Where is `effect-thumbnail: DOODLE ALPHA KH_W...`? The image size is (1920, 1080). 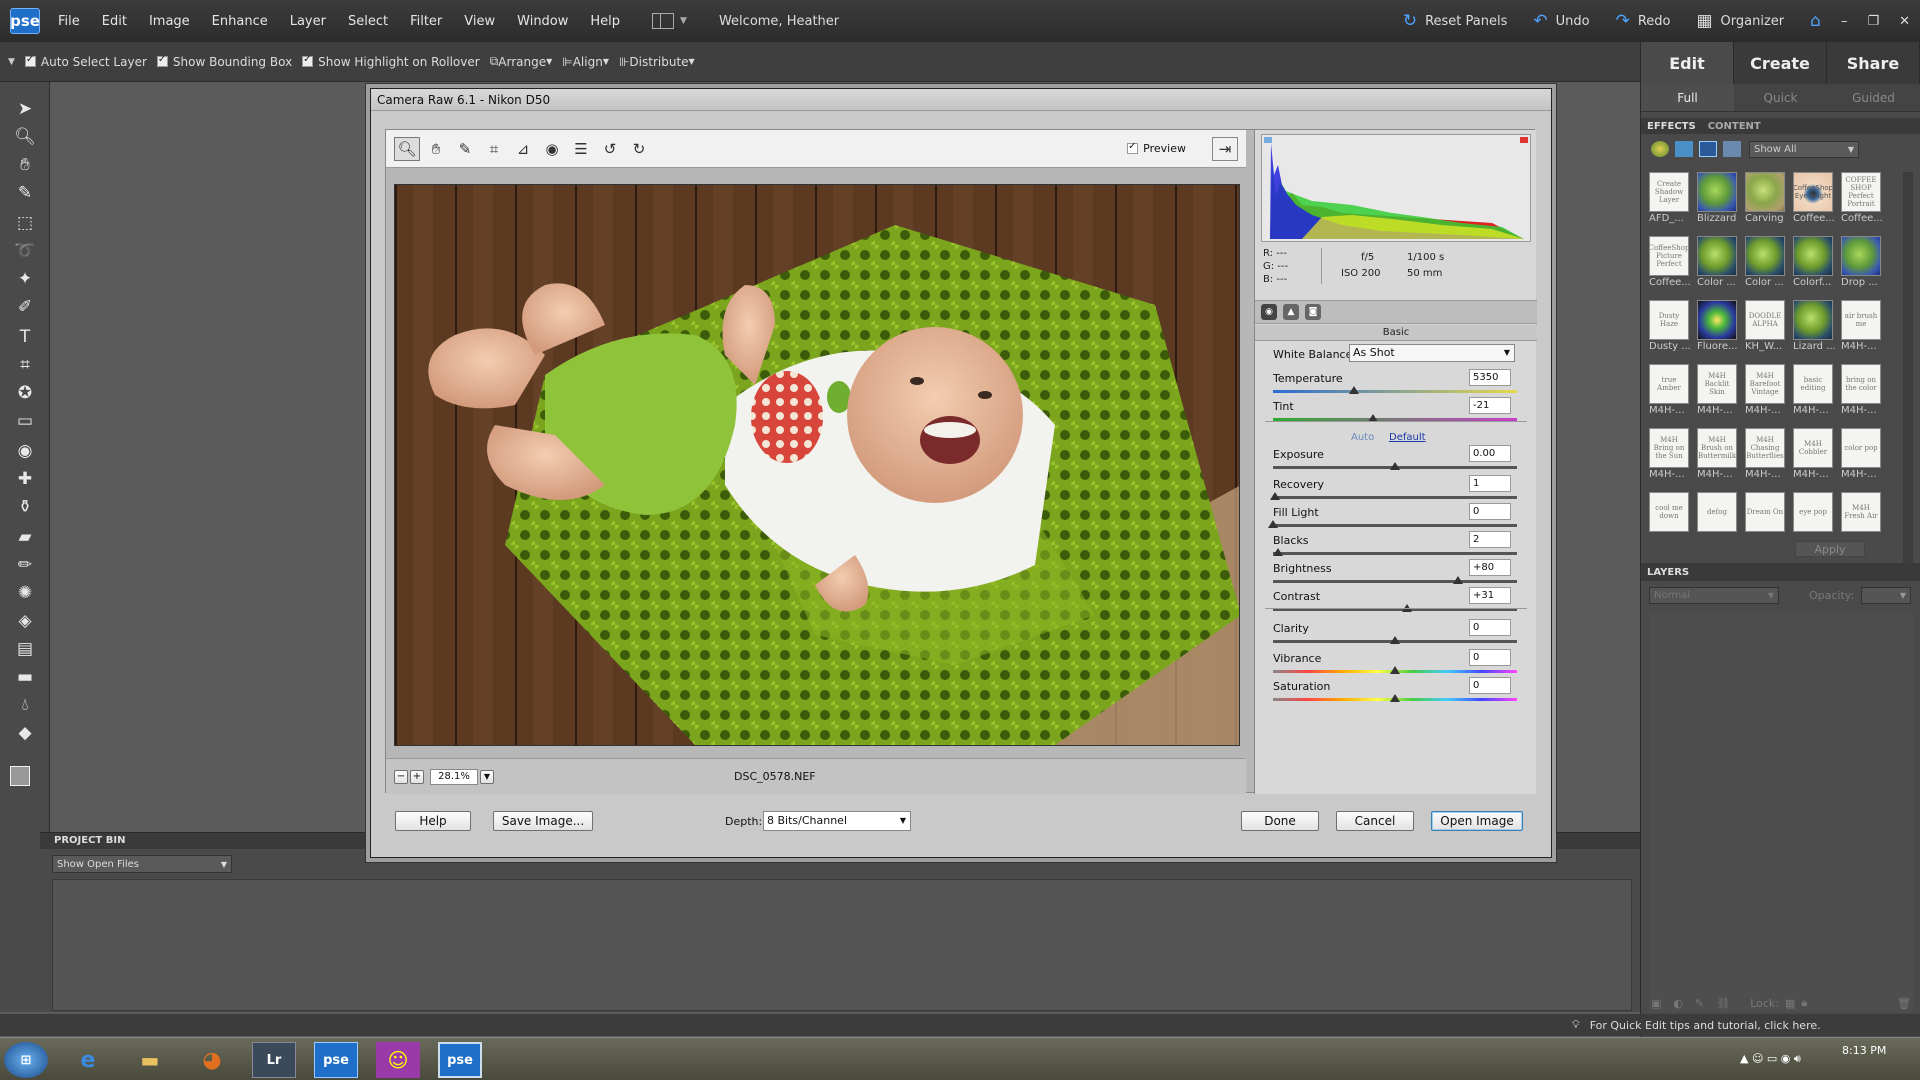
effect-thumbnail: DOODLE ALPHA KH_W... is located at coordinates (1766, 331).